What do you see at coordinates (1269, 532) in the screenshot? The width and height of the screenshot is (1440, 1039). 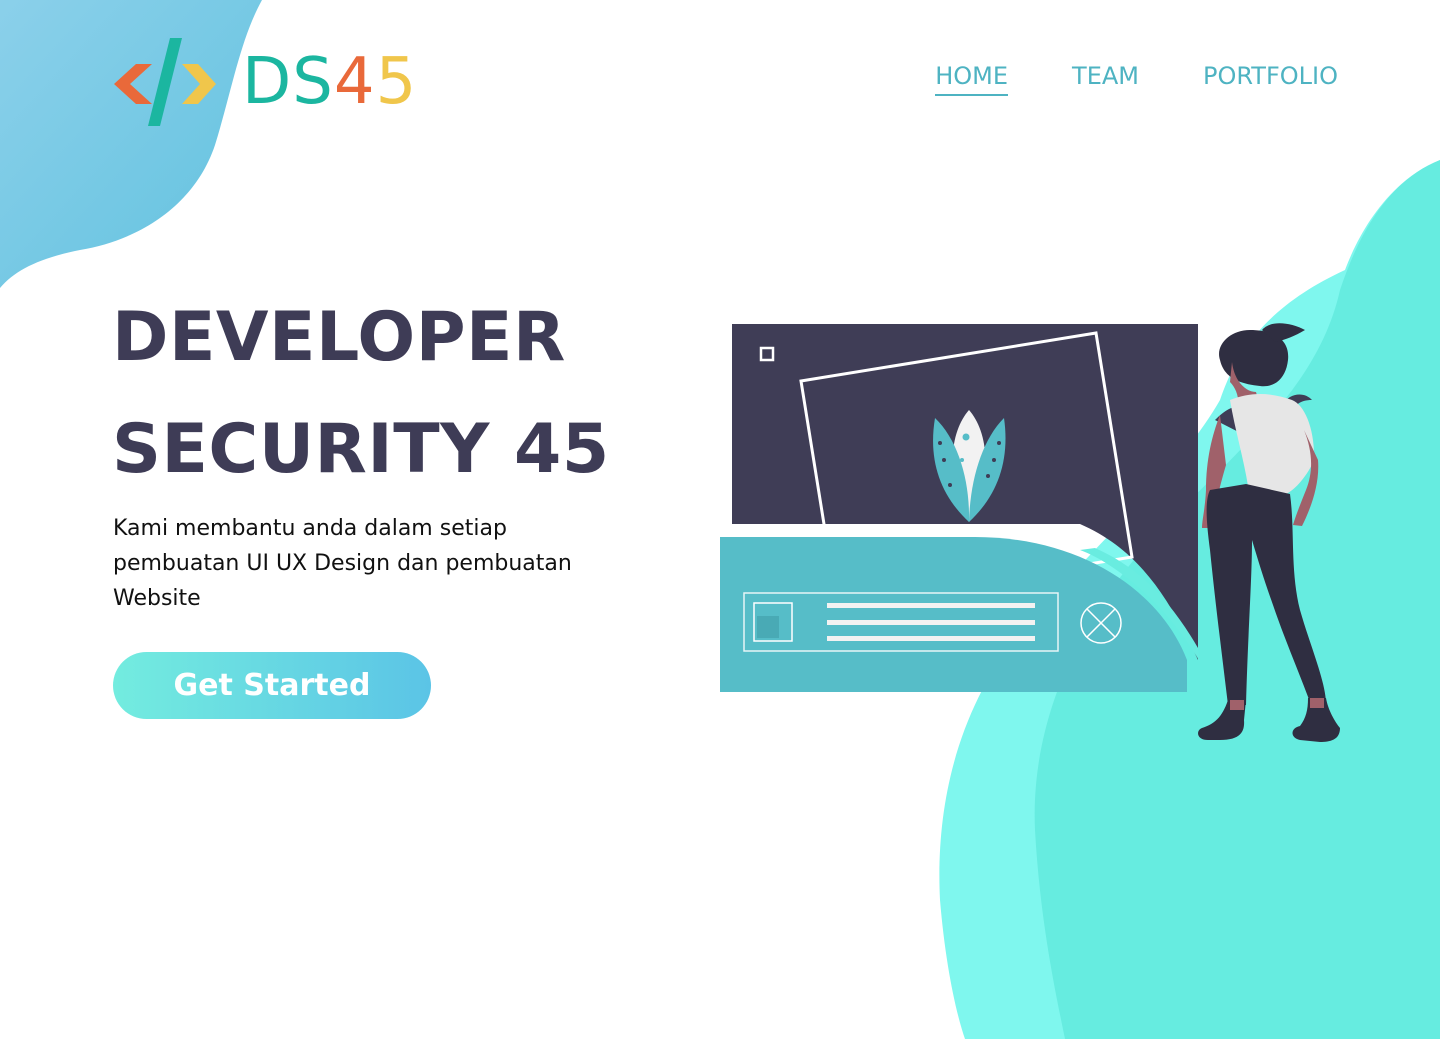 I see `woman-figure-illustration` at bounding box center [1269, 532].